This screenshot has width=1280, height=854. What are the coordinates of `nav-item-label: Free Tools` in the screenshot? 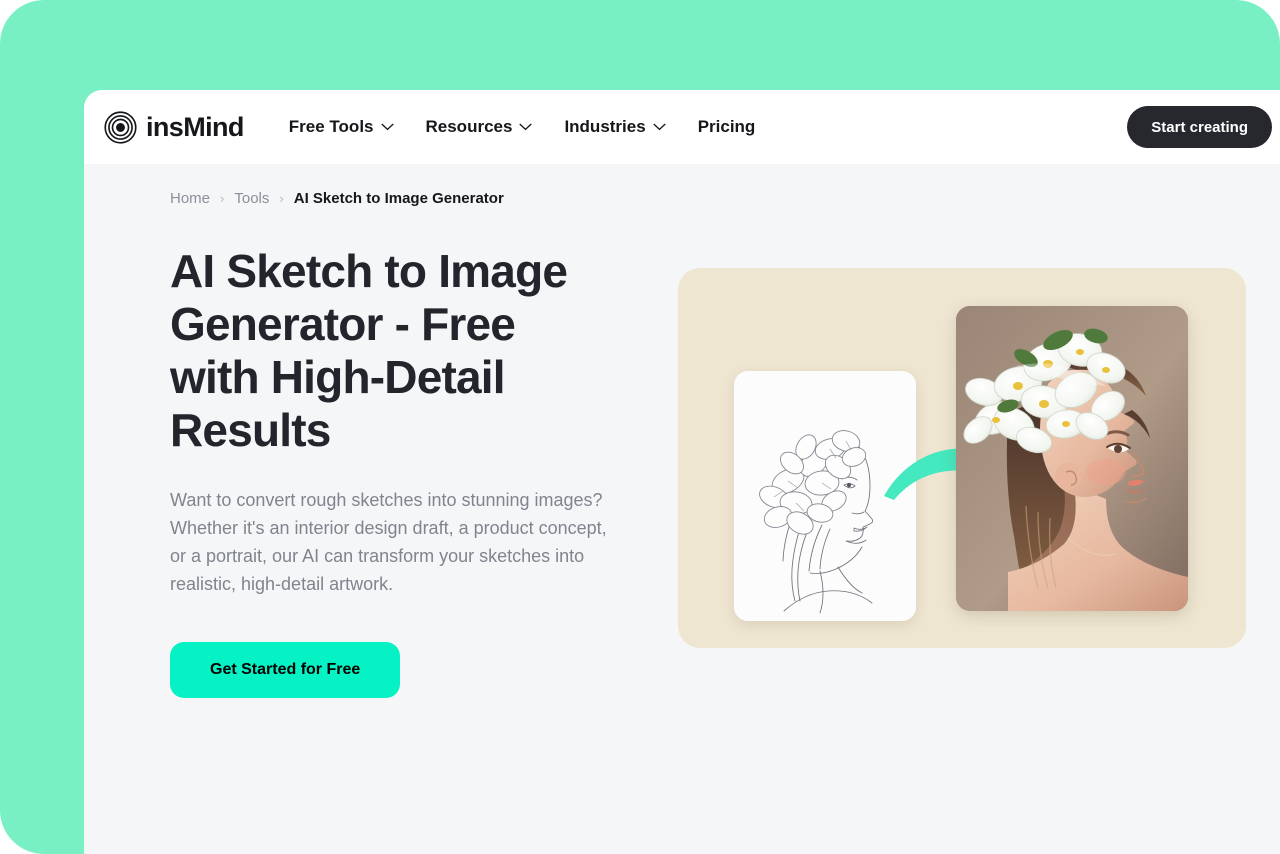 It's located at (331, 126).